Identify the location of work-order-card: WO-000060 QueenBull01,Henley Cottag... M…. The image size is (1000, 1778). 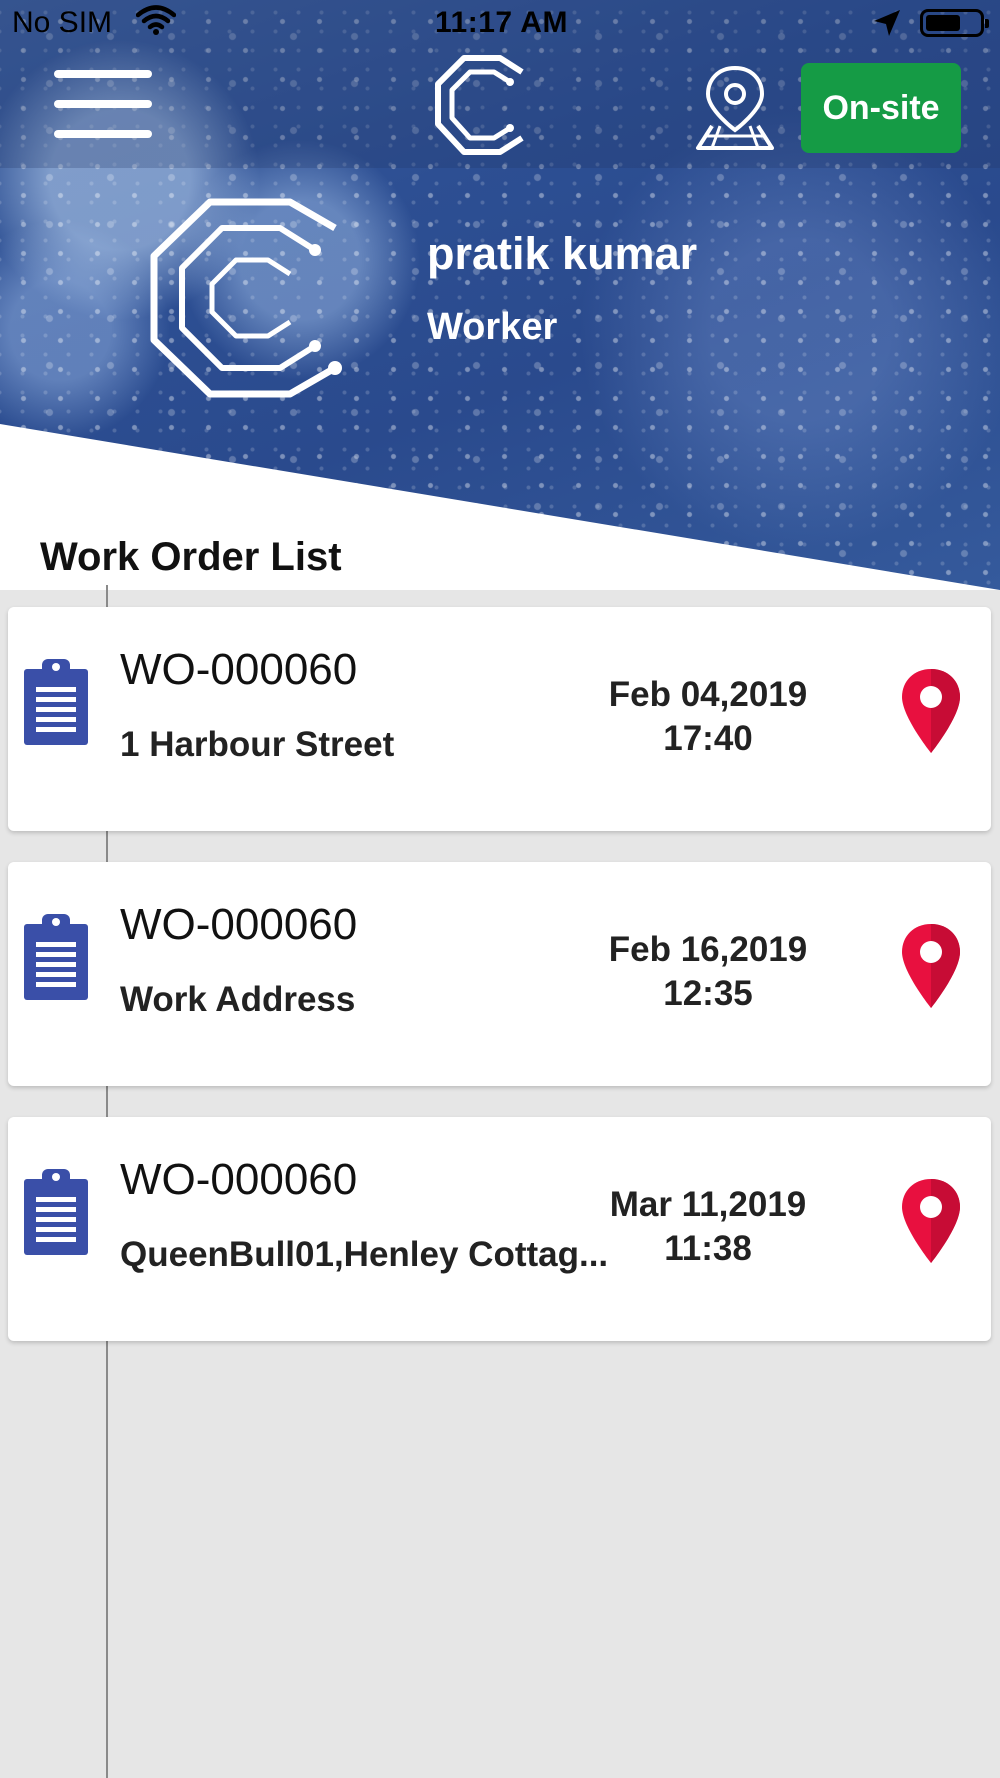
(499, 1229).